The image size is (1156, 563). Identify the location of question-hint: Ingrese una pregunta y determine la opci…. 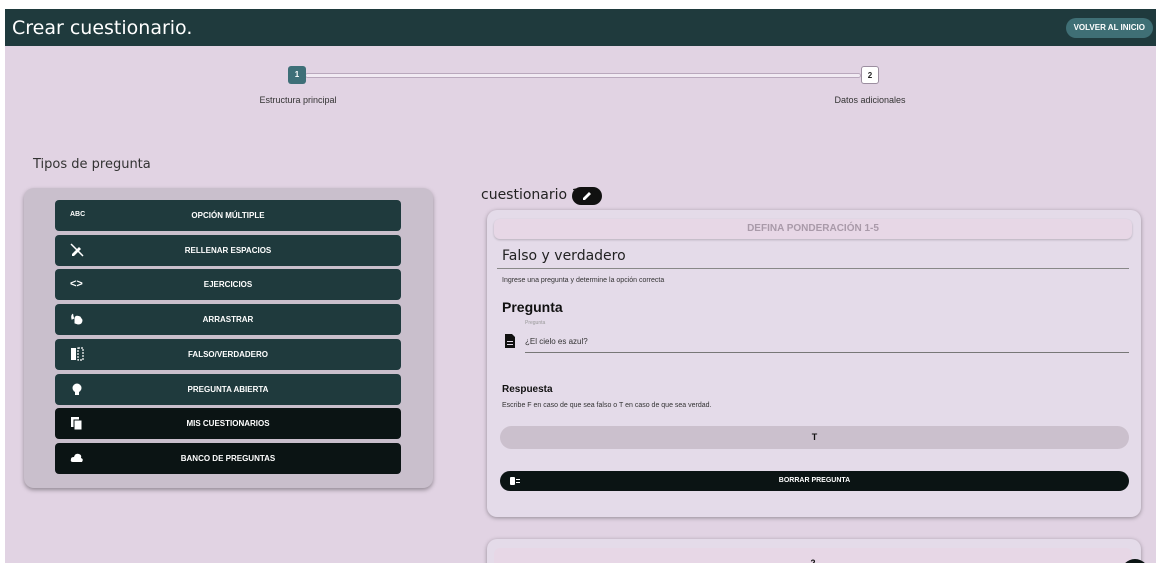
(583, 280).